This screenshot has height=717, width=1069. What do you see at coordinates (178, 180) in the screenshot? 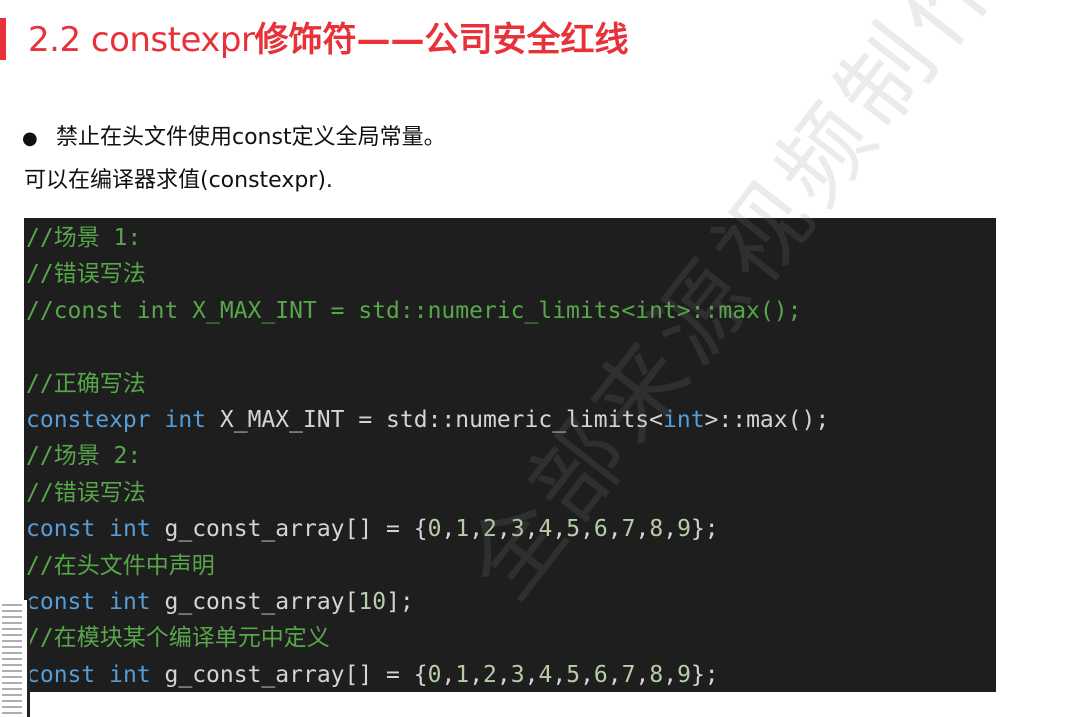
I see `body-text: 可以在编译器求值(constexpr).` at bounding box center [178, 180].